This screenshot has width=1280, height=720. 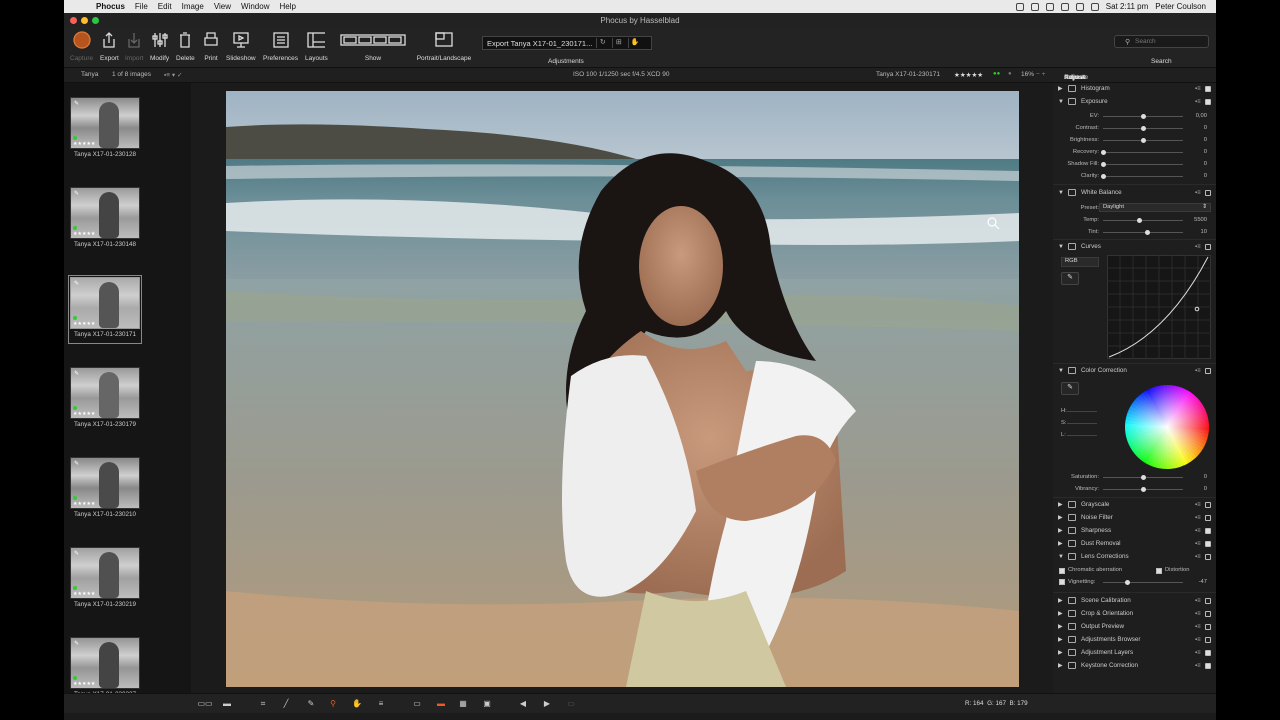 I want to click on import-button: Import, so click(x=134, y=46).